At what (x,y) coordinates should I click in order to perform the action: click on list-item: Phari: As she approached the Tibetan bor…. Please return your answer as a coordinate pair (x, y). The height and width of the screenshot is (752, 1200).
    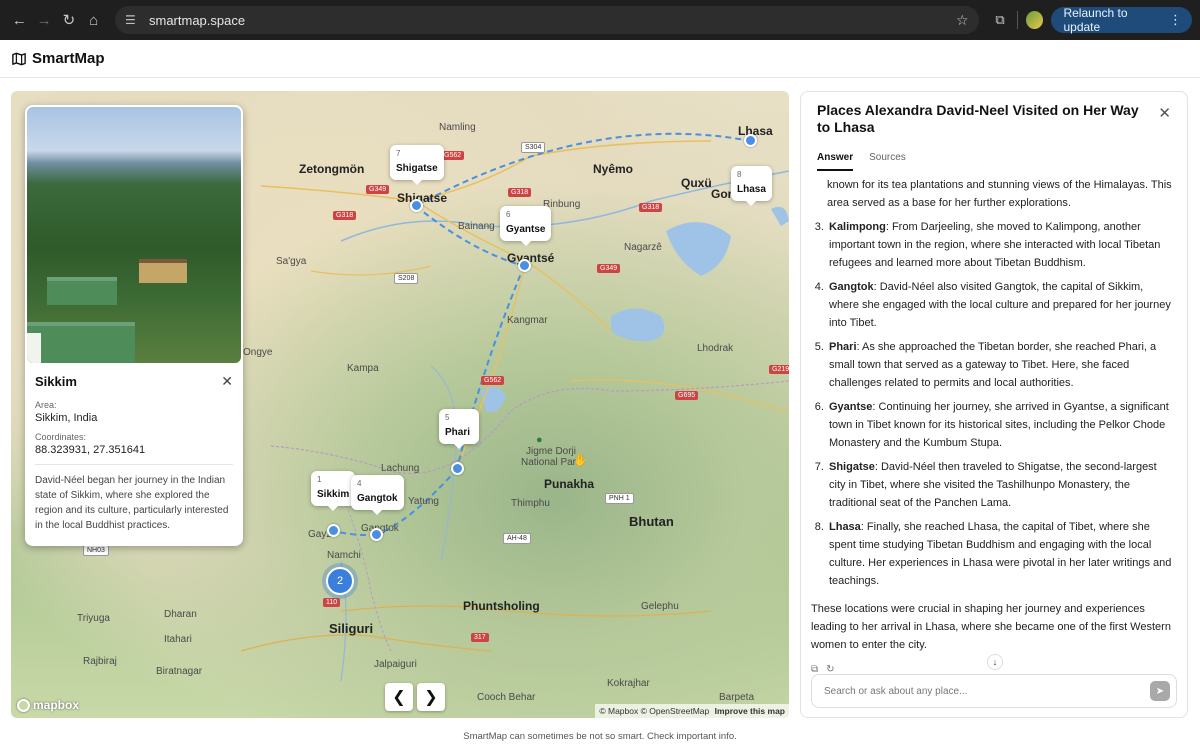
    Looking at the image, I should click on (1001, 365).